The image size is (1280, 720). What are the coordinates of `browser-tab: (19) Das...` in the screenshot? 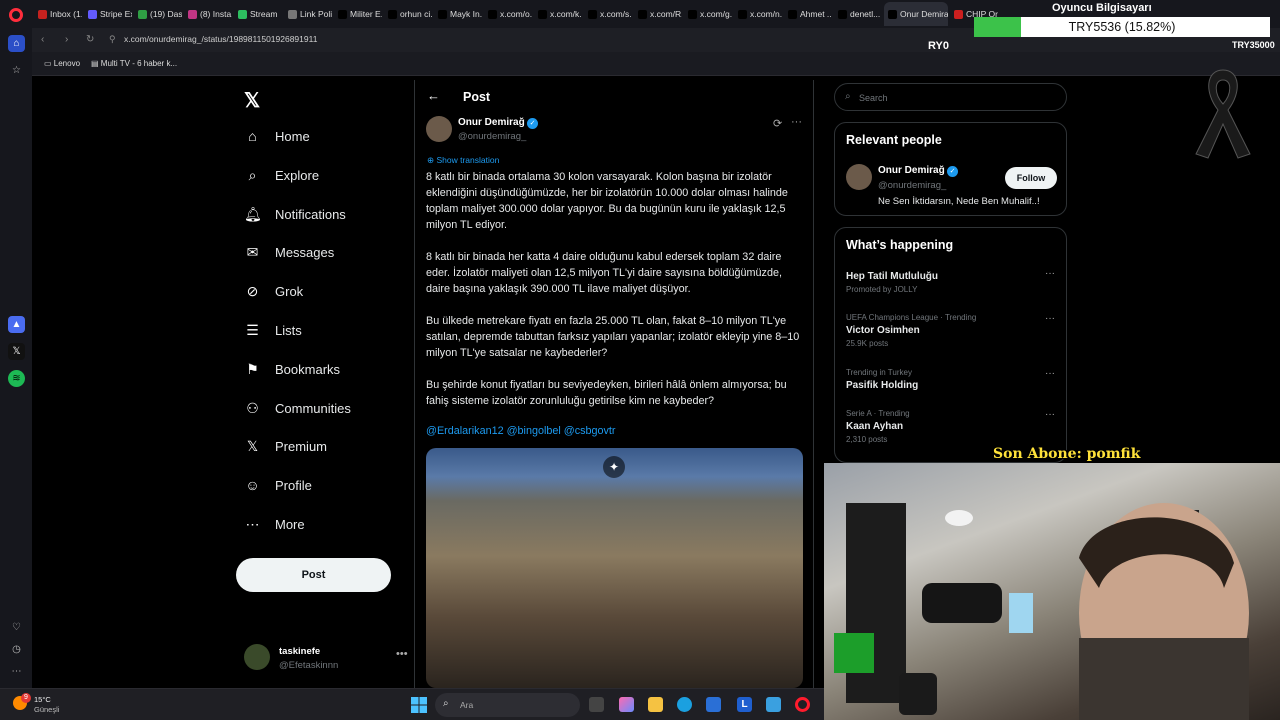 It's located at (158, 14).